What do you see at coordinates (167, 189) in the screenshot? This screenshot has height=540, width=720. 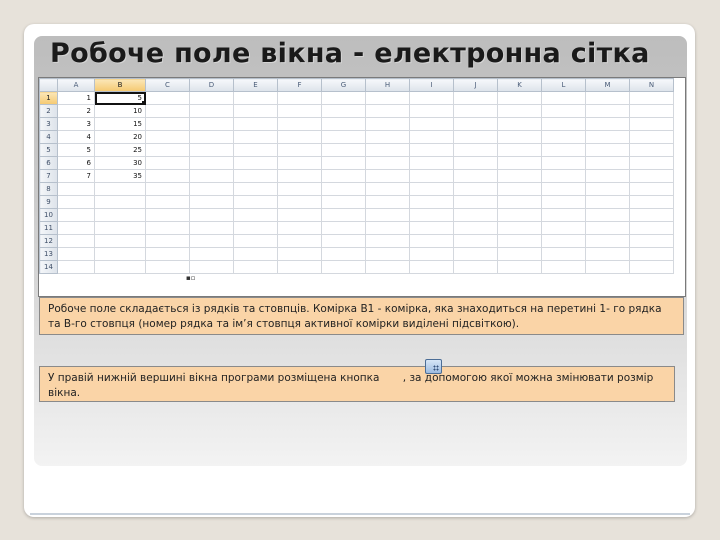 I see `cell-c8` at bounding box center [167, 189].